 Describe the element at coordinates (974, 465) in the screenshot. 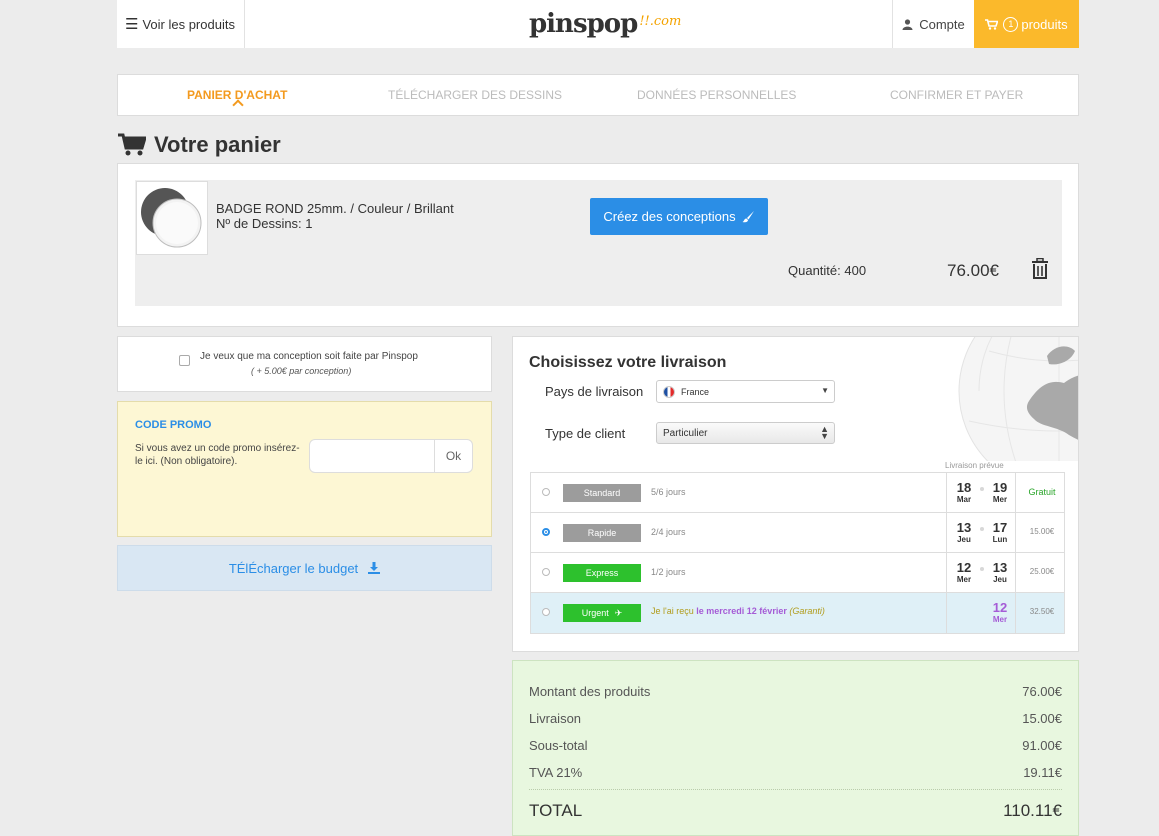

I see `eta-label: Livraison prévue` at that location.